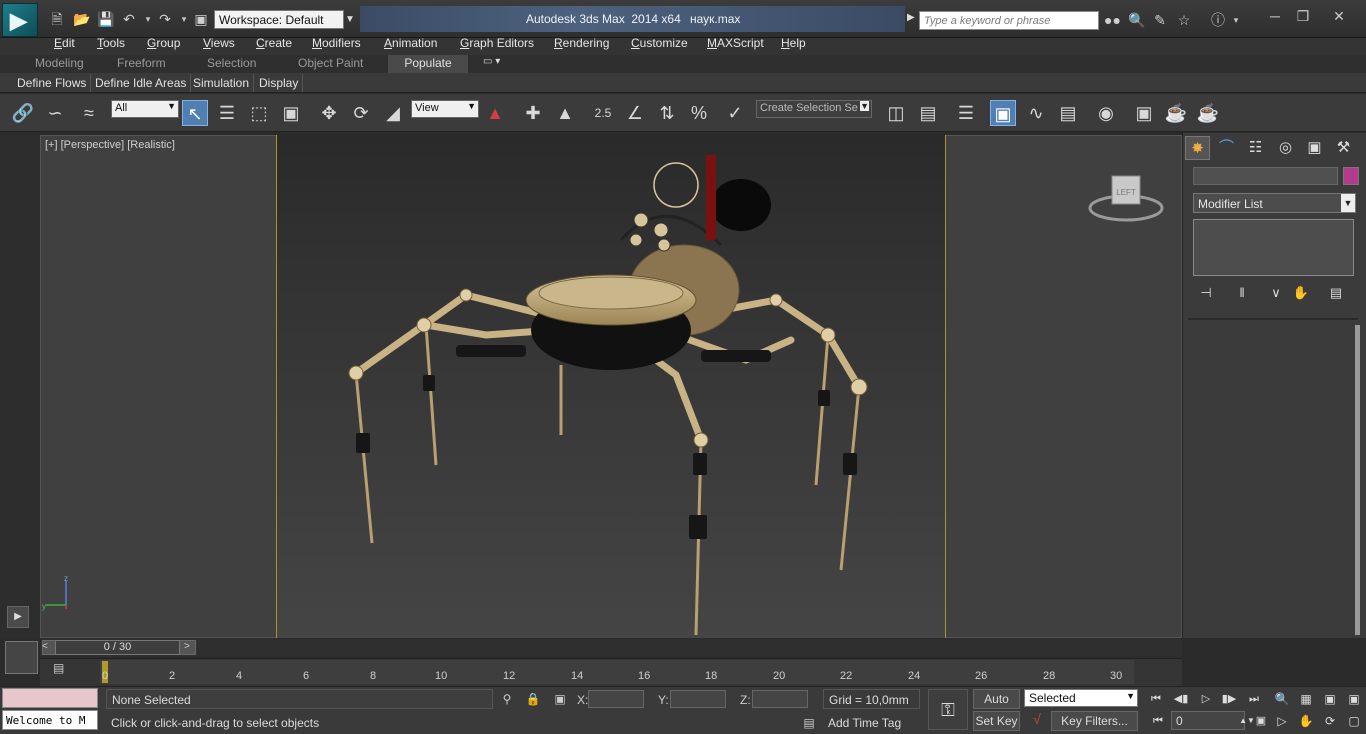 The width and height of the screenshot is (1366, 734). What do you see at coordinates (1081, 698) in the screenshot?
I see `key-mode-dropdown: Selected ▼` at bounding box center [1081, 698].